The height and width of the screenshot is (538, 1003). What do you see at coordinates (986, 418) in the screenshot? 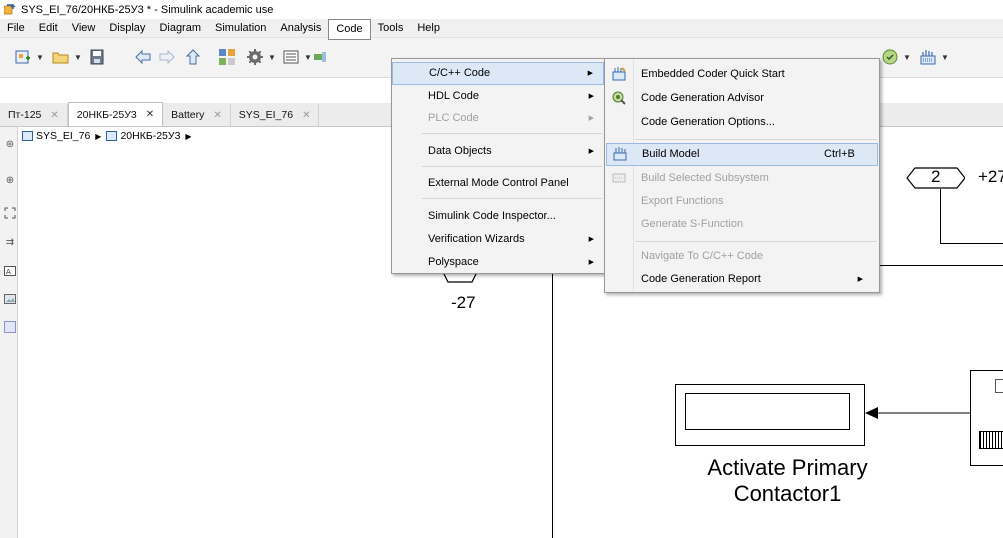
I see `source-block` at bounding box center [986, 418].